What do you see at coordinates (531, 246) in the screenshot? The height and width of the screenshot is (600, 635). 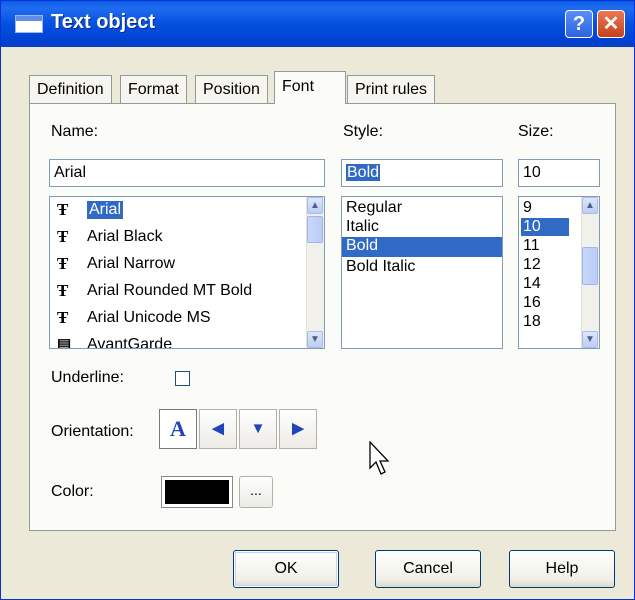 I see `list-item: 11` at bounding box center [531, 246].